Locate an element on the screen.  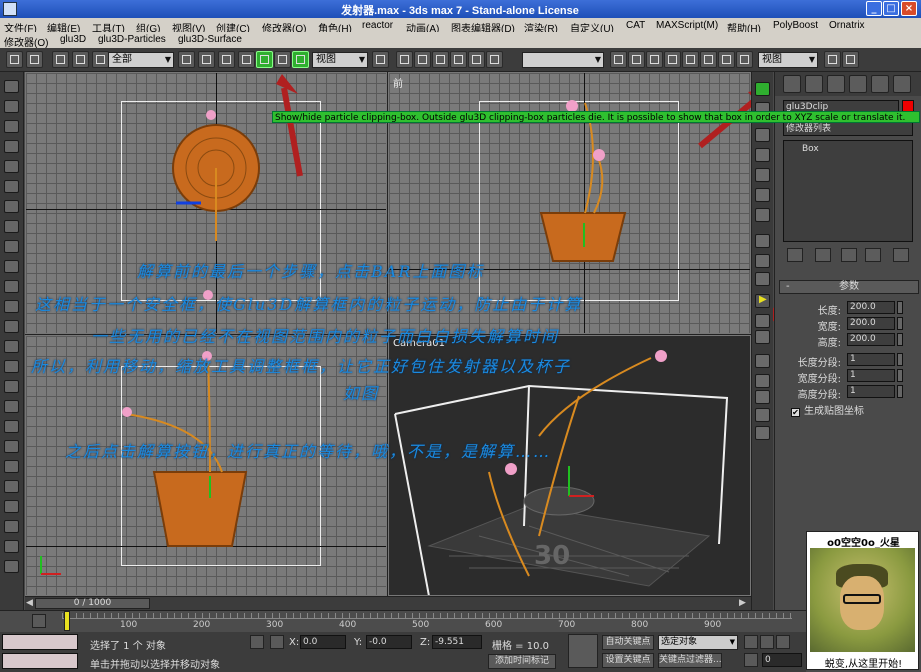
menu-ornatrix: Ornatrix is located at coordinates (847, 25).